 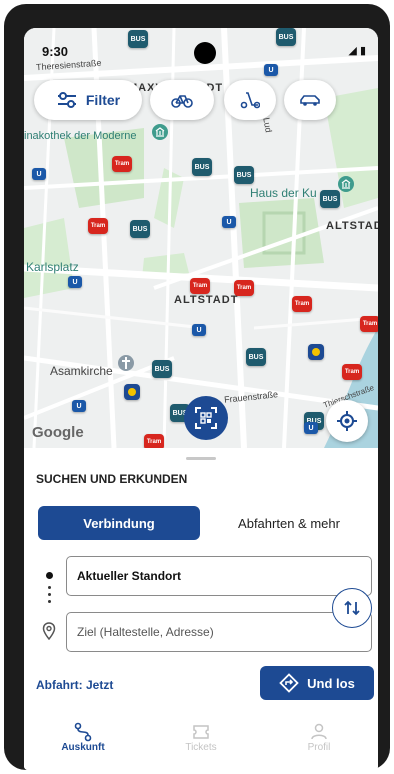 I want to click on scooter-filter-chip, so click(x=250, y=100).